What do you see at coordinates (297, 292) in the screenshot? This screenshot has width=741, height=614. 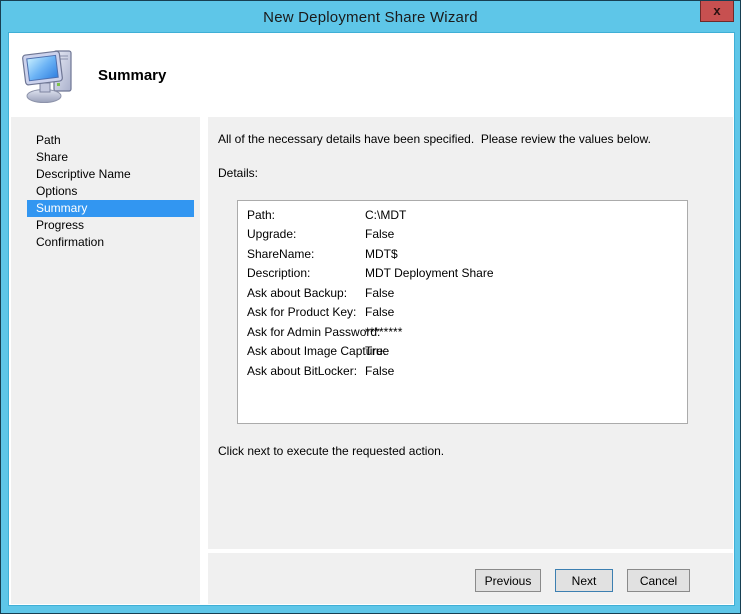 I see `detail-label: Ask about Backup:` at bounding box center [297, 292].